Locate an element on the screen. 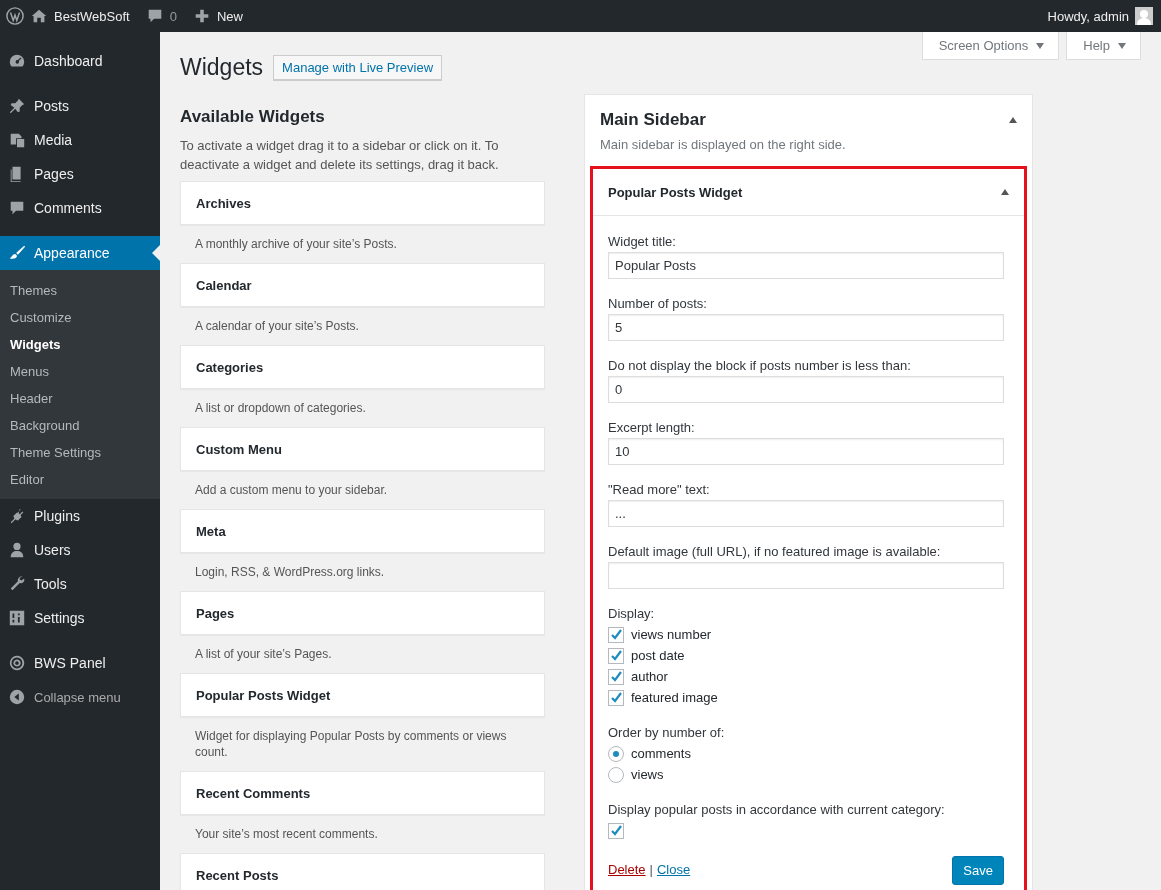 The image size is (1161, 890). comments-link: 0 is located at coordinates (161, 16).